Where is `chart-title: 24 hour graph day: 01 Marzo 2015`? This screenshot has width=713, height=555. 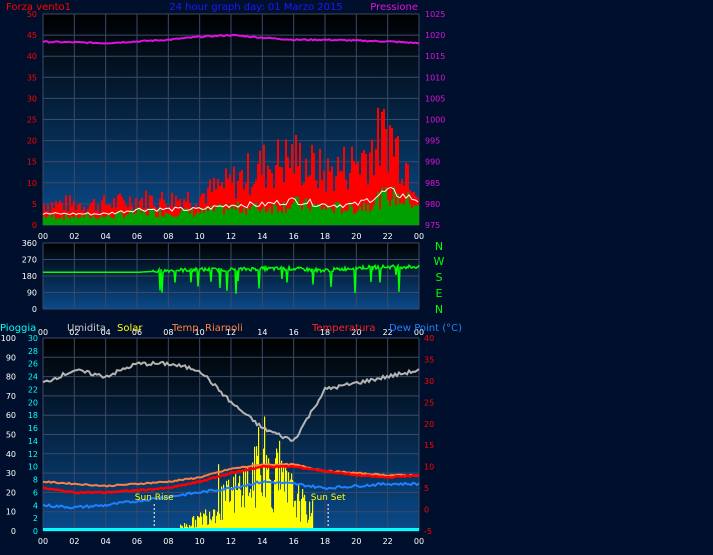 chart-title: 24 hour graph day: 01 Marzo 2015 is located at coordinates (255, 7).